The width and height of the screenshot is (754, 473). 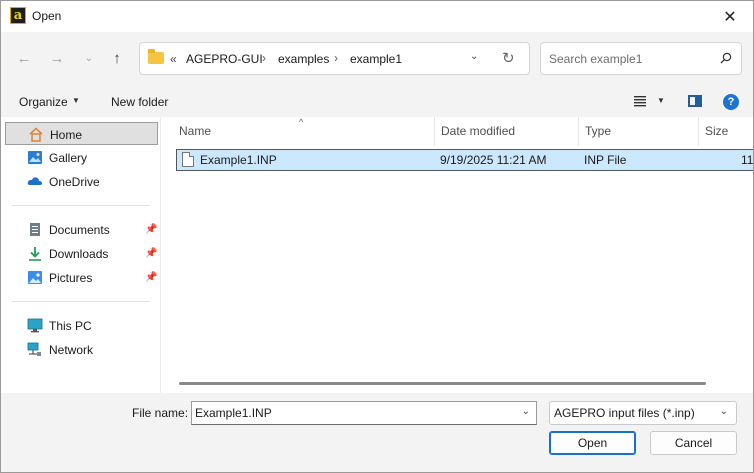 I want to click on folder-icon, so click(x=156, y=56).